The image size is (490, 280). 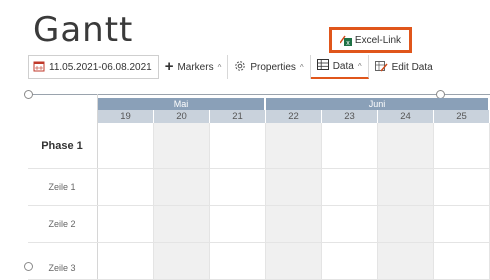 I want to click on gantt-row: Zeile 1, so click(x=259, y=187).